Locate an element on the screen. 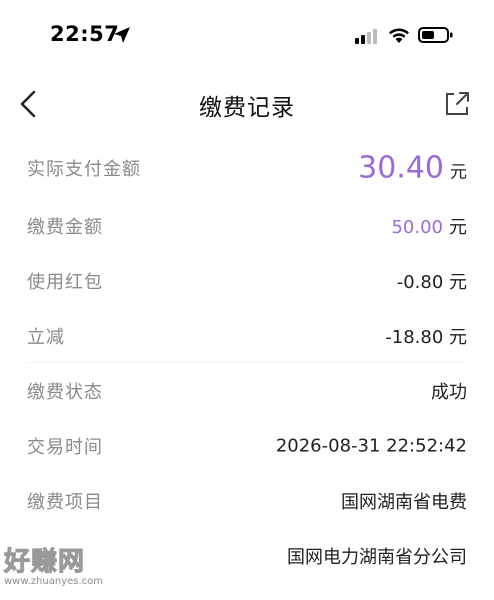  red-packet-row: 使用红包 -0.80 元 is located at coordinates (247, 280).